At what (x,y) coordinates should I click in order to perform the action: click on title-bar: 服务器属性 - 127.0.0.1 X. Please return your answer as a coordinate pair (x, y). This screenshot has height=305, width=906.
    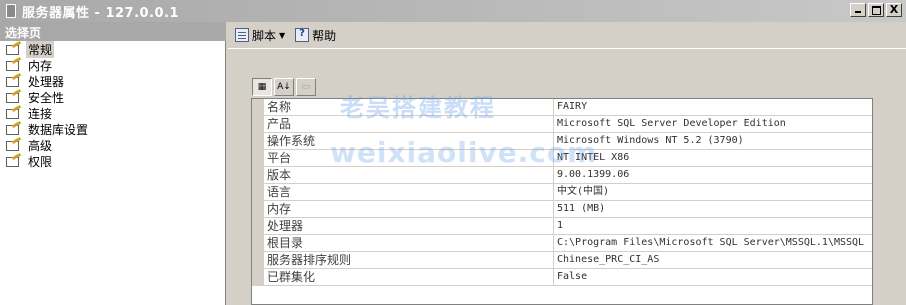
    Looking at the image, I should click on (453, 11).